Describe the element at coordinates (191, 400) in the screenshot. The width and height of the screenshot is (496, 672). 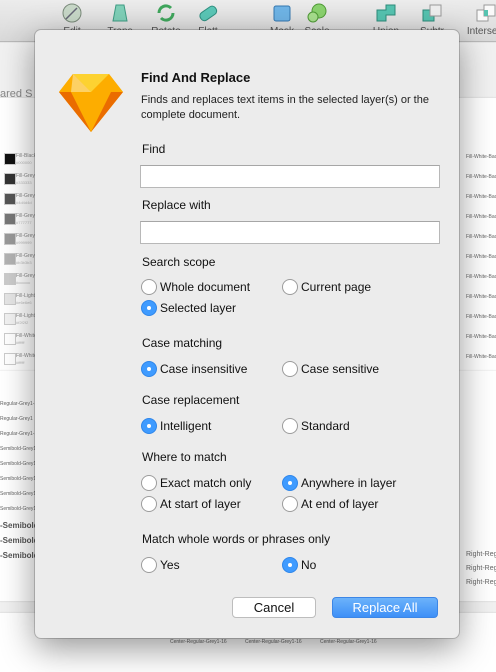
I see `case-replacement-label: Case replacement` at that location.